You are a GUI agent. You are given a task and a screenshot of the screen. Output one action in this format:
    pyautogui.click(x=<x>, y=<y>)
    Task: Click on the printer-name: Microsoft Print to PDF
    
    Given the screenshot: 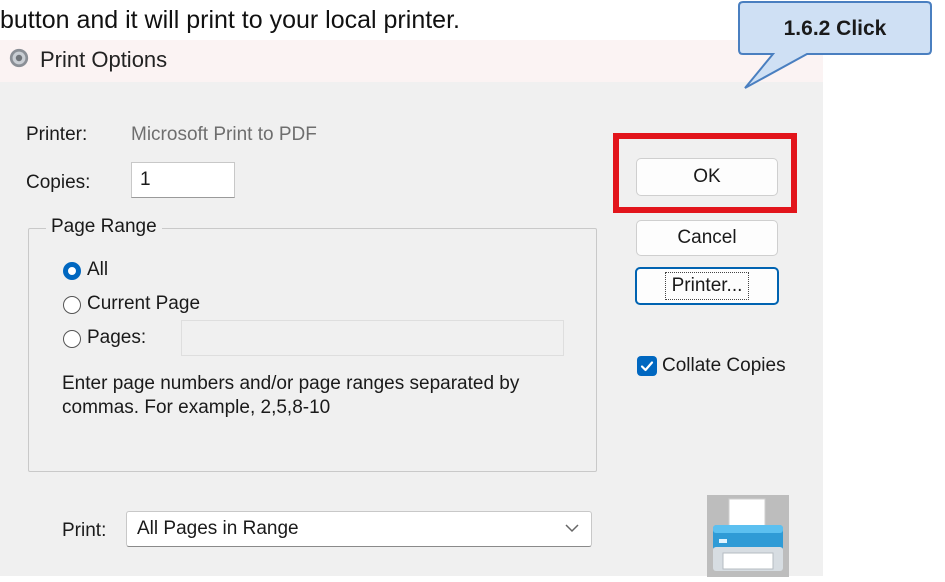 What is the action you would take?
    pyautogui.click(x=224, y=134)
    